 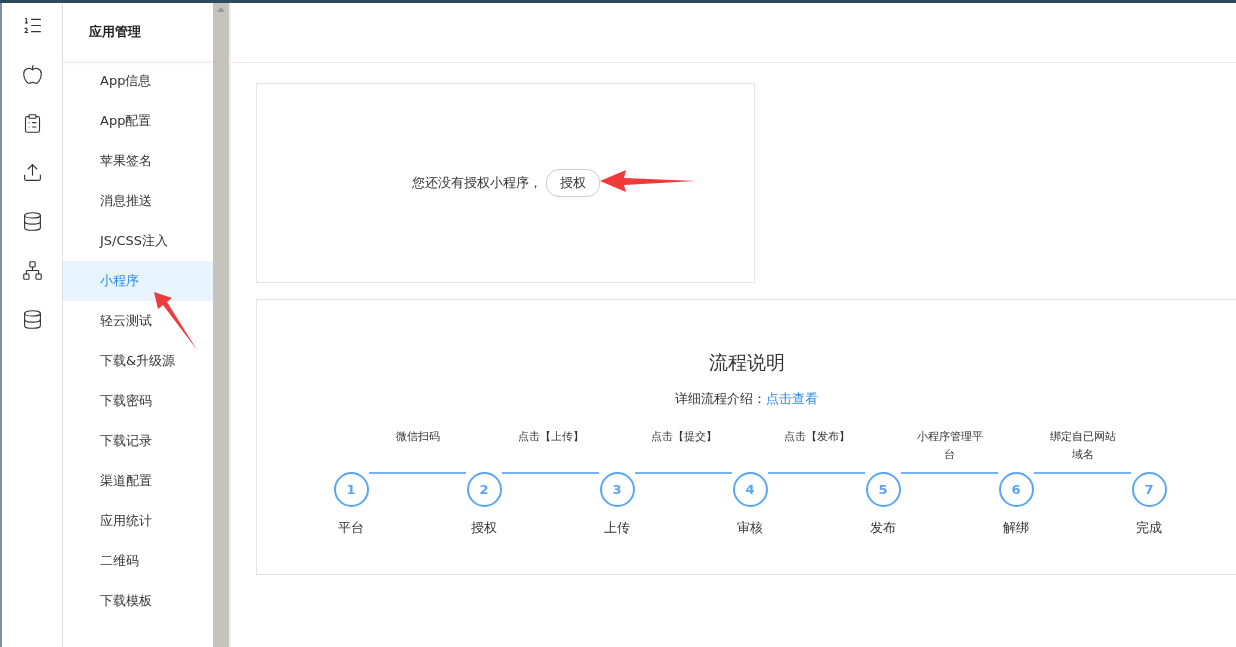 What do you see at coordinates (1016, 528) in the screenshot?
I see `step-label: 解绑` at bounding box center [1016, 528].